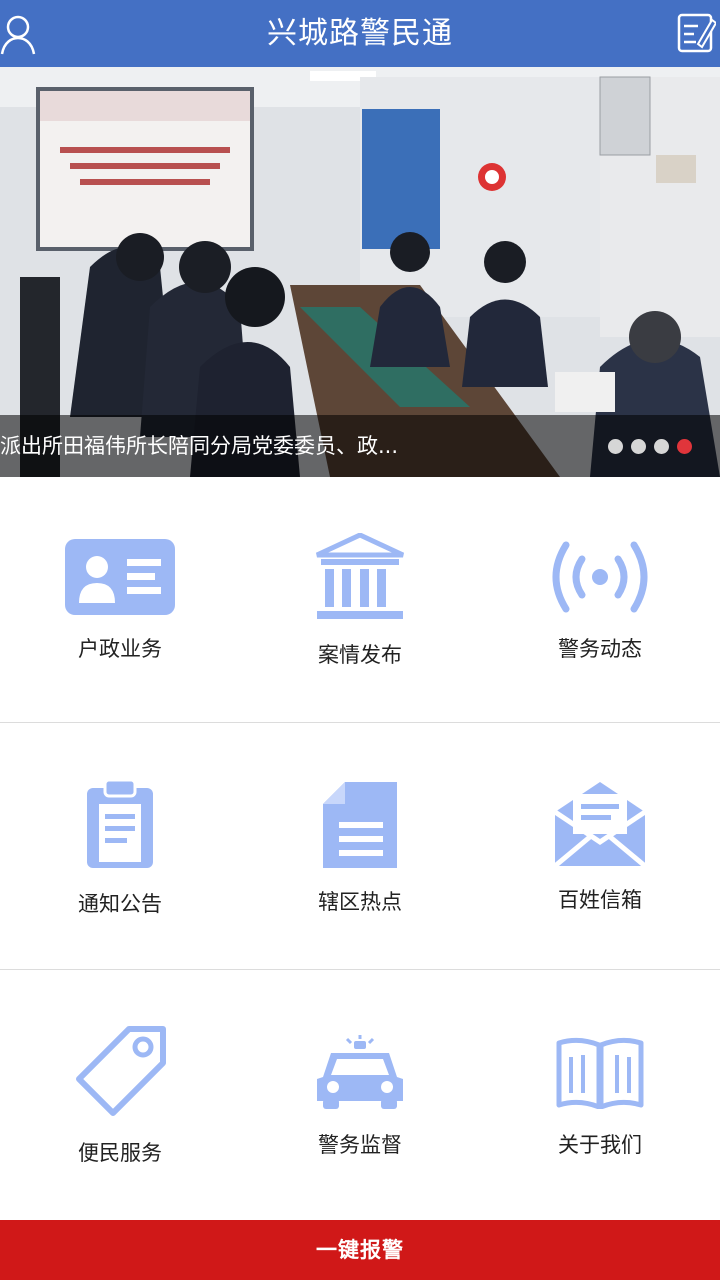 The image size is (720, 1280). Describe the element at coordinates (600, 649) in the screenshot. I see `menu-label: 警务动态` at that location.